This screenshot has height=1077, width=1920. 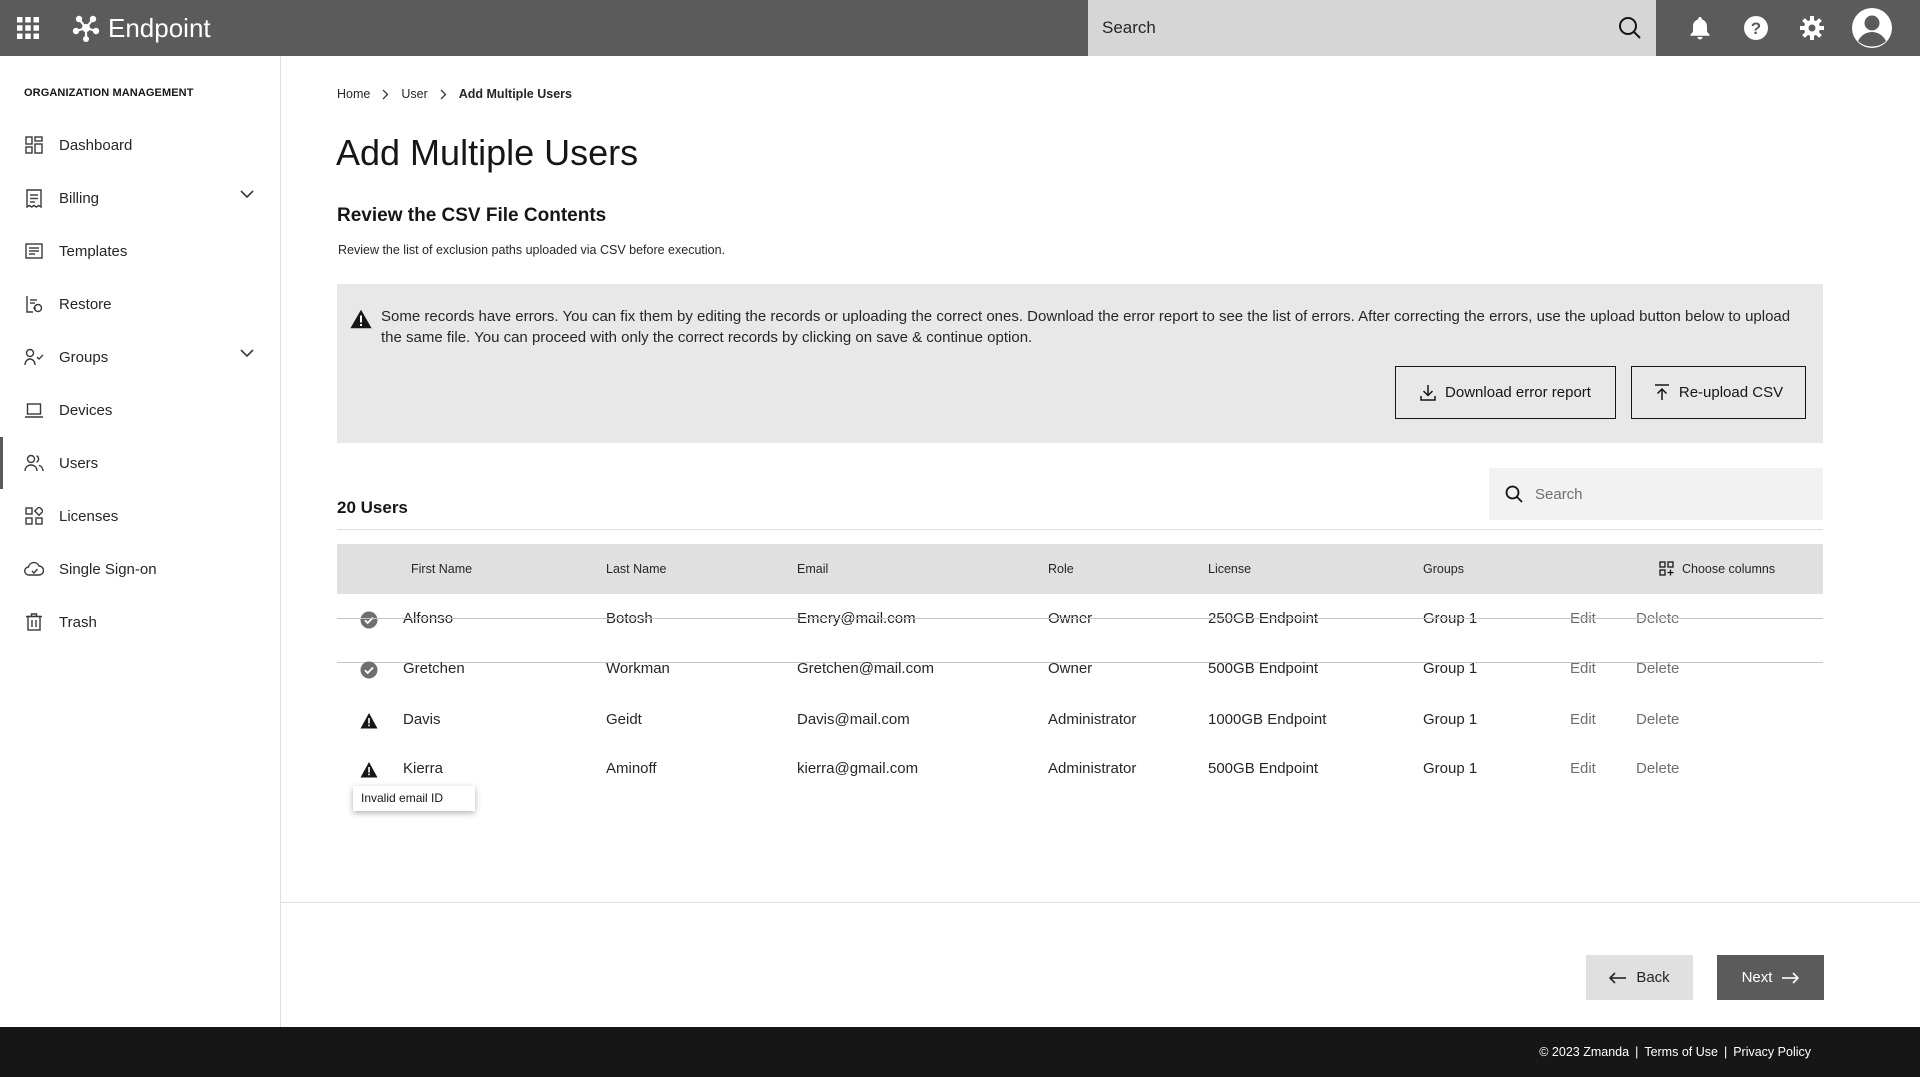 What do you see at coordinates (1681, 1052) in the screenshot?
I see `terms-link: Terms of Use` at bounding box center [1681, 1052].